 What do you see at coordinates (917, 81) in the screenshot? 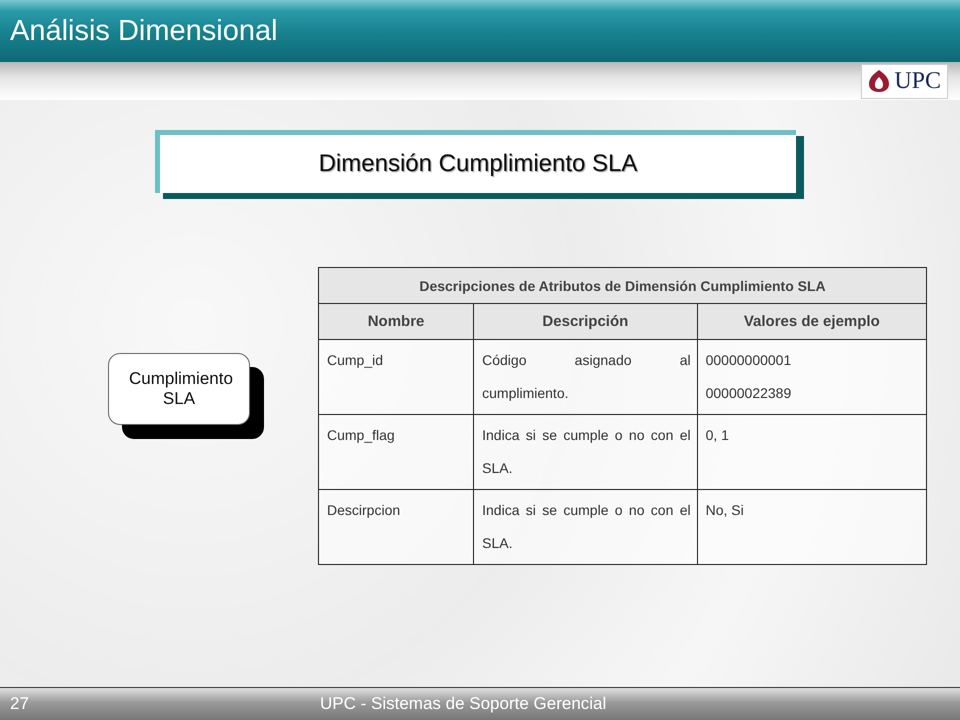
I see `logo-text: UPC` at bounding box center [917, 81].